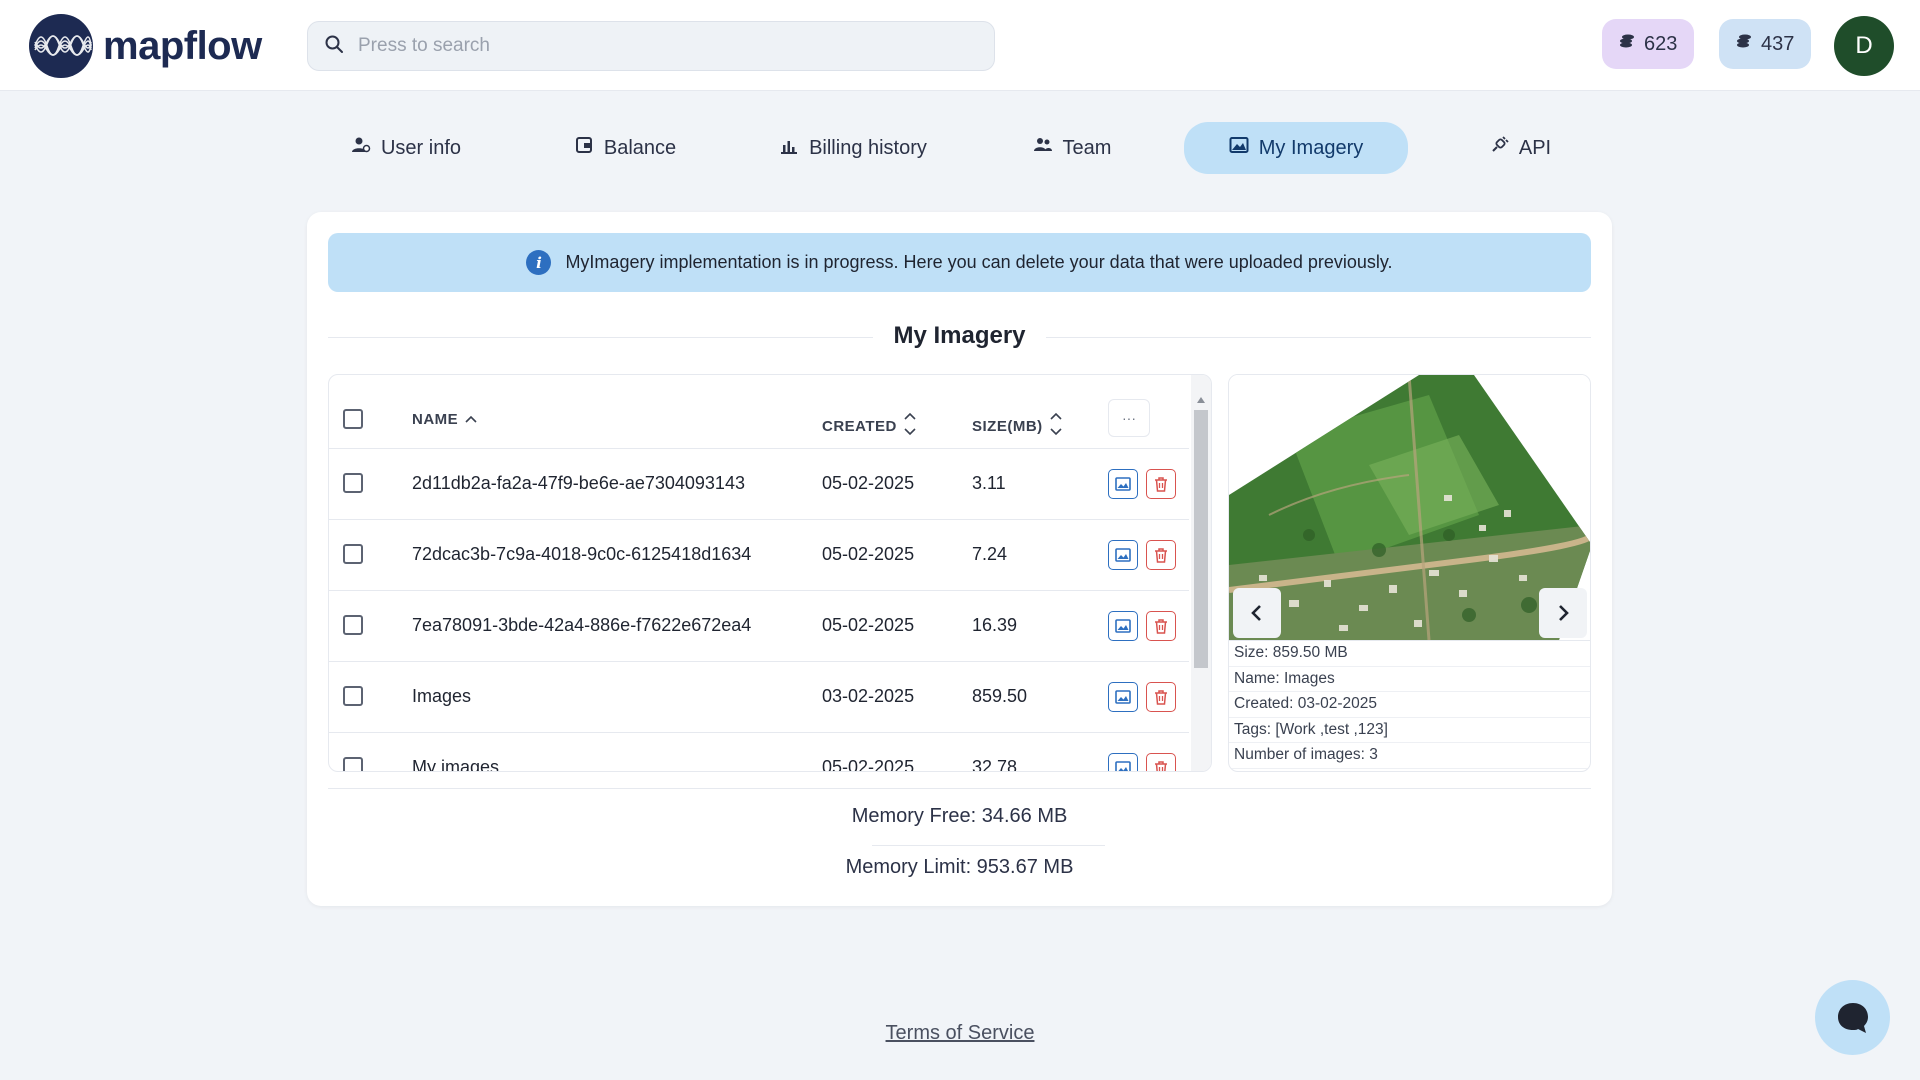  What do you see at coordinates (1409, 756) in the screenshot?
I see `metadata-image-count: Number of images: 3` at bounding box center [1409, 756].